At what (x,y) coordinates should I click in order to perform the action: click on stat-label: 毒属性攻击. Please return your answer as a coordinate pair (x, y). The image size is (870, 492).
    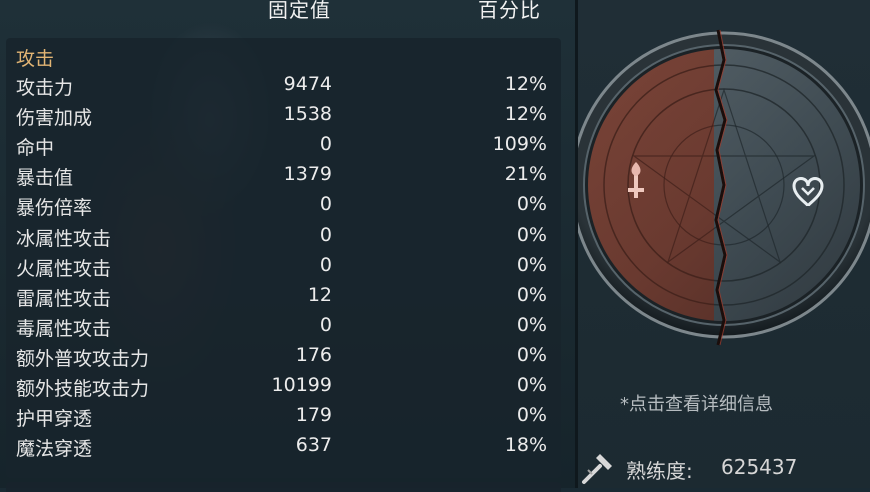
    Looking at the image, I should click on (64, 328).